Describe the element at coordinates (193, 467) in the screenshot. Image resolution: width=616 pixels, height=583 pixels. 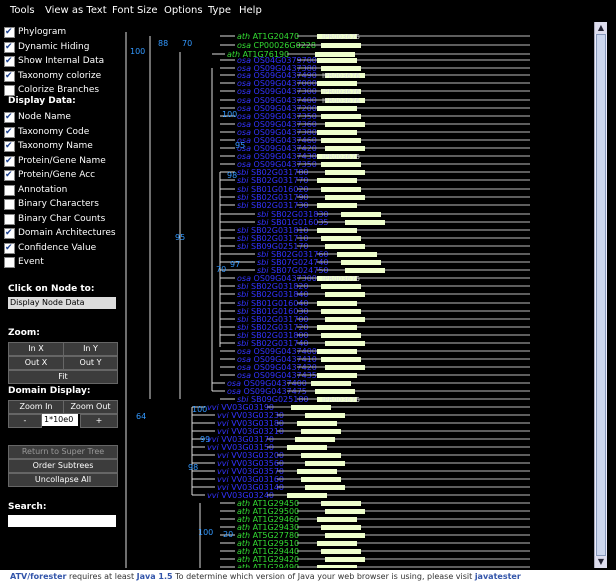
I see `support-value: 98` at that location.